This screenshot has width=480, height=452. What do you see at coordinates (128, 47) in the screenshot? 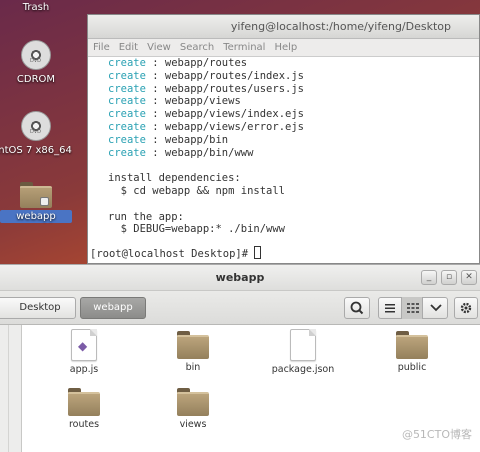
I see `menu-edit: Edit` at bounding box center [128, 47].